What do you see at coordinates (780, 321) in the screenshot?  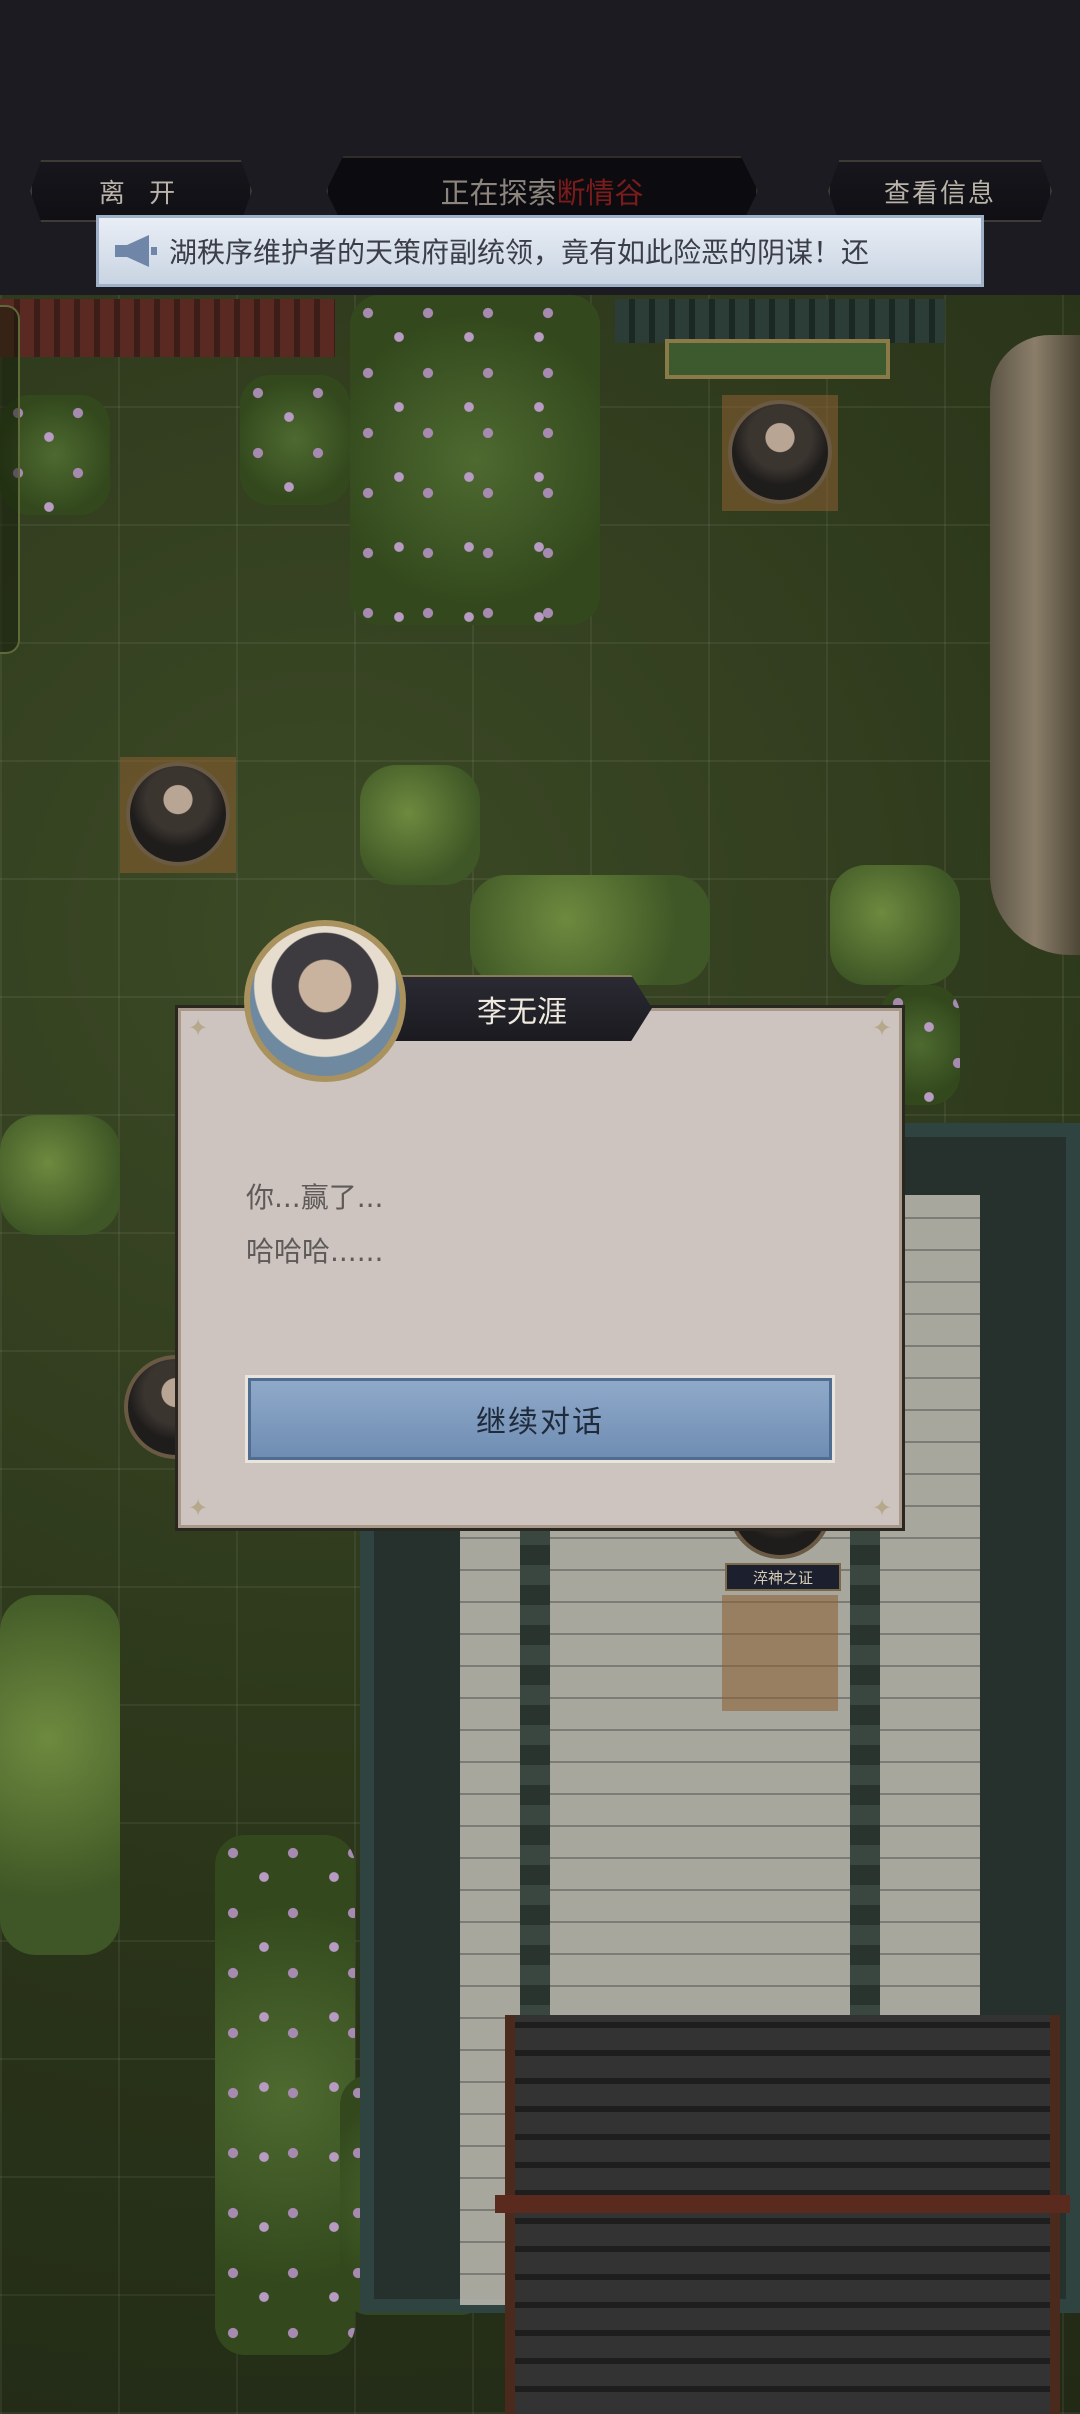 I see `green-roof` at bounding box center [780, 321].